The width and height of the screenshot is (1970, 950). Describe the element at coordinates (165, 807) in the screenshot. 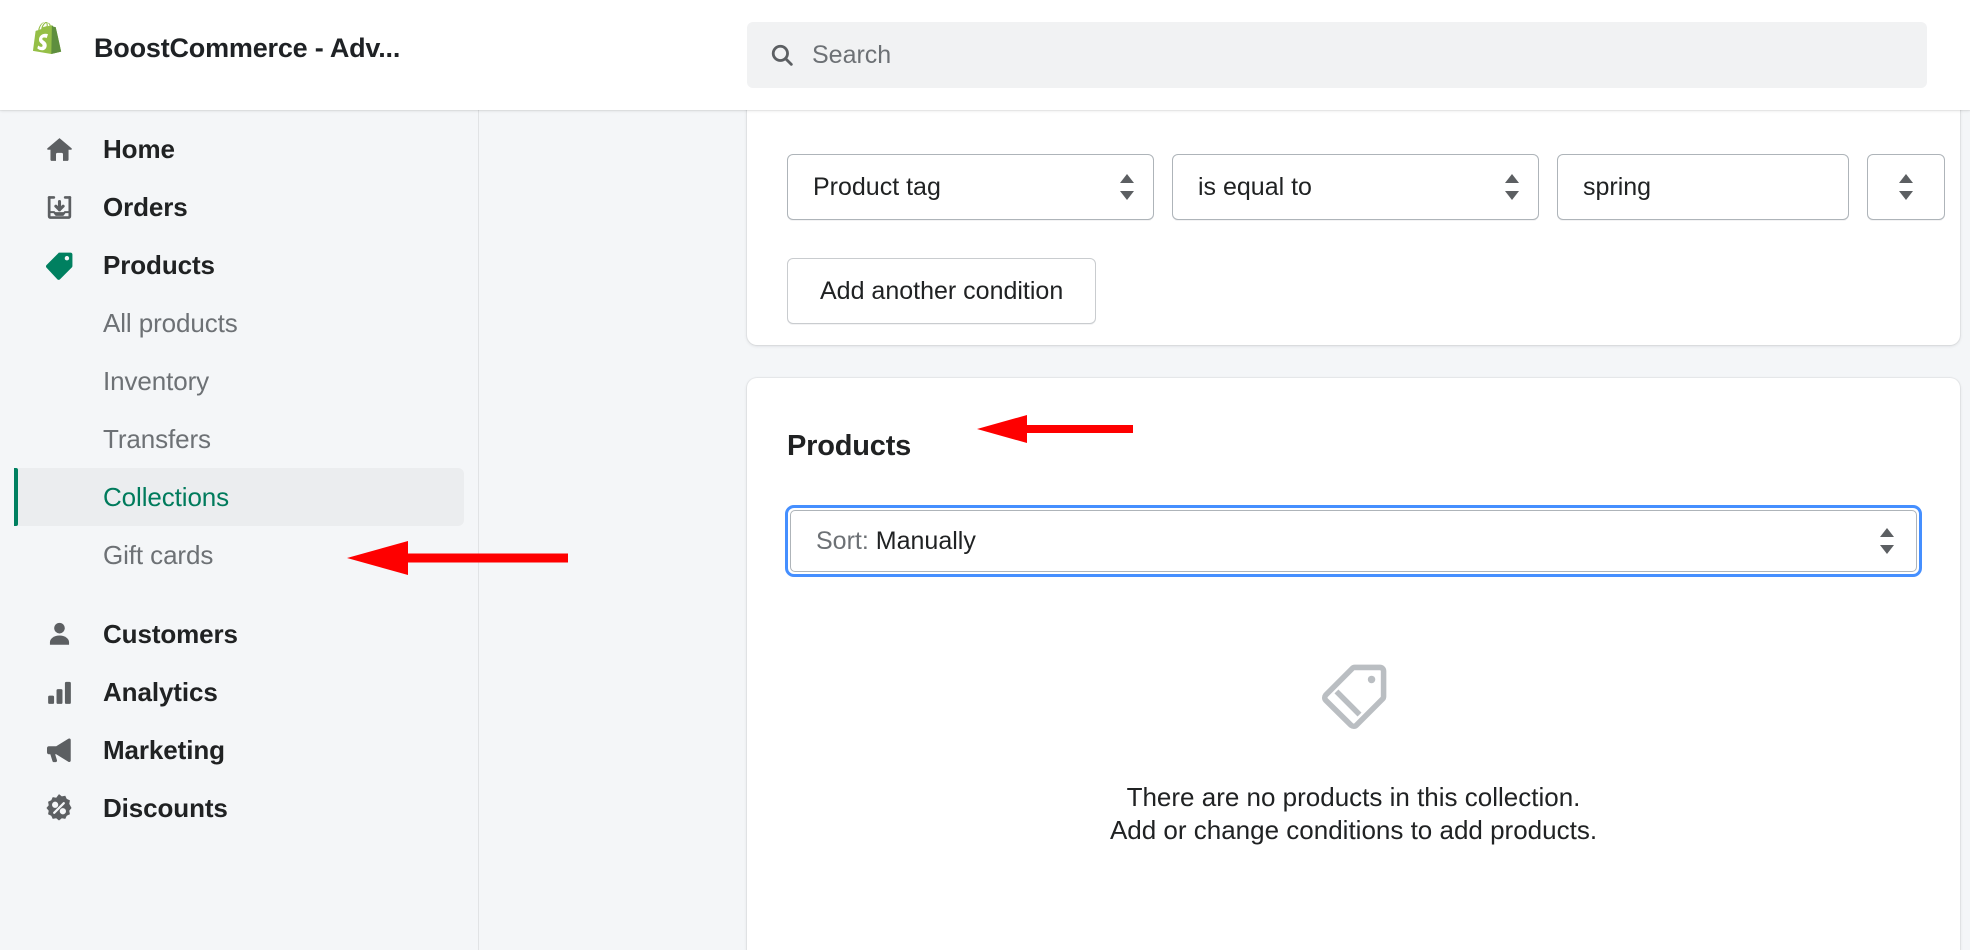

I see `sidebar-item-label: Discounts` at that location.